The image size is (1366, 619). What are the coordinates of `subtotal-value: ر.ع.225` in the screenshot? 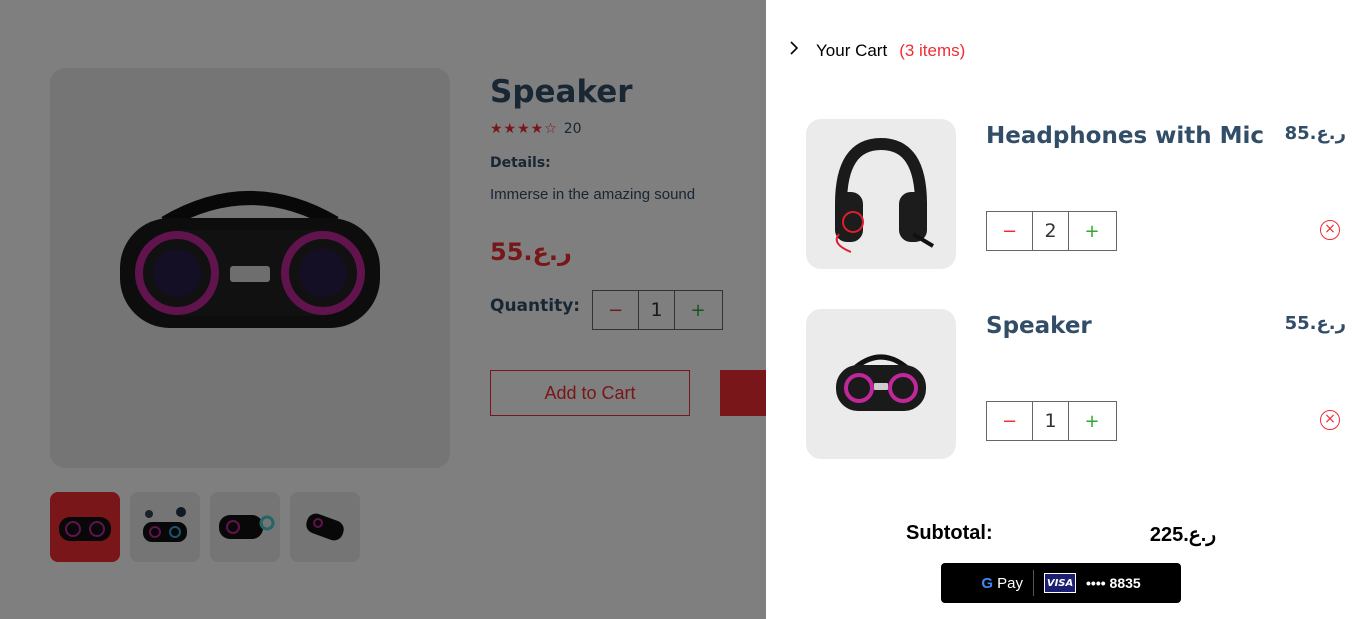 It's located at (1182, 535).